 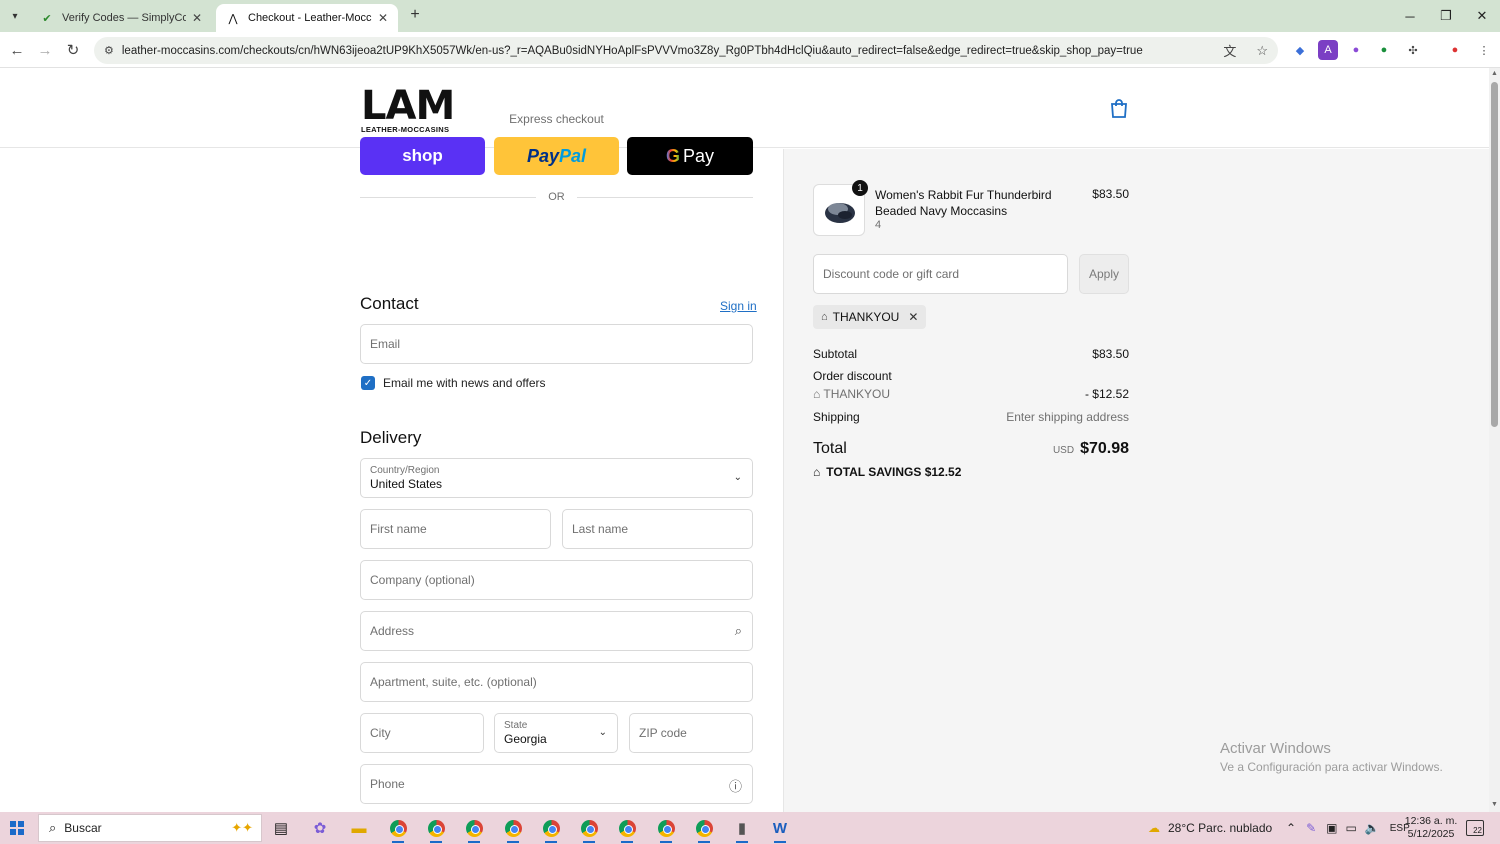 I want to click on word-icon: W, so click(x=780, y=829).